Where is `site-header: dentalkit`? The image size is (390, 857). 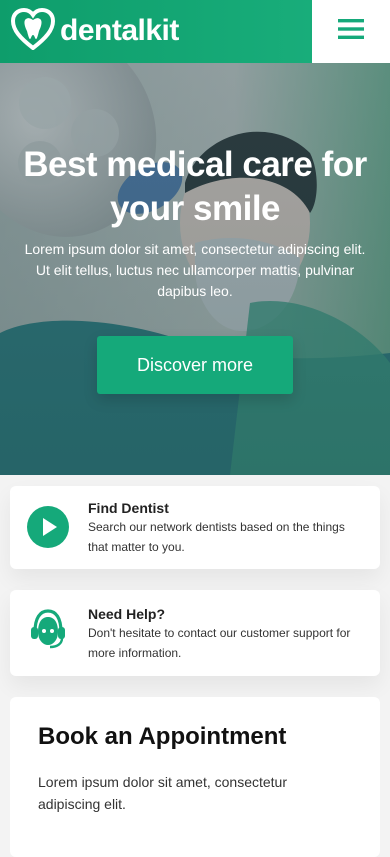
site-header: dentalkit is located at coordinates (195, 31).